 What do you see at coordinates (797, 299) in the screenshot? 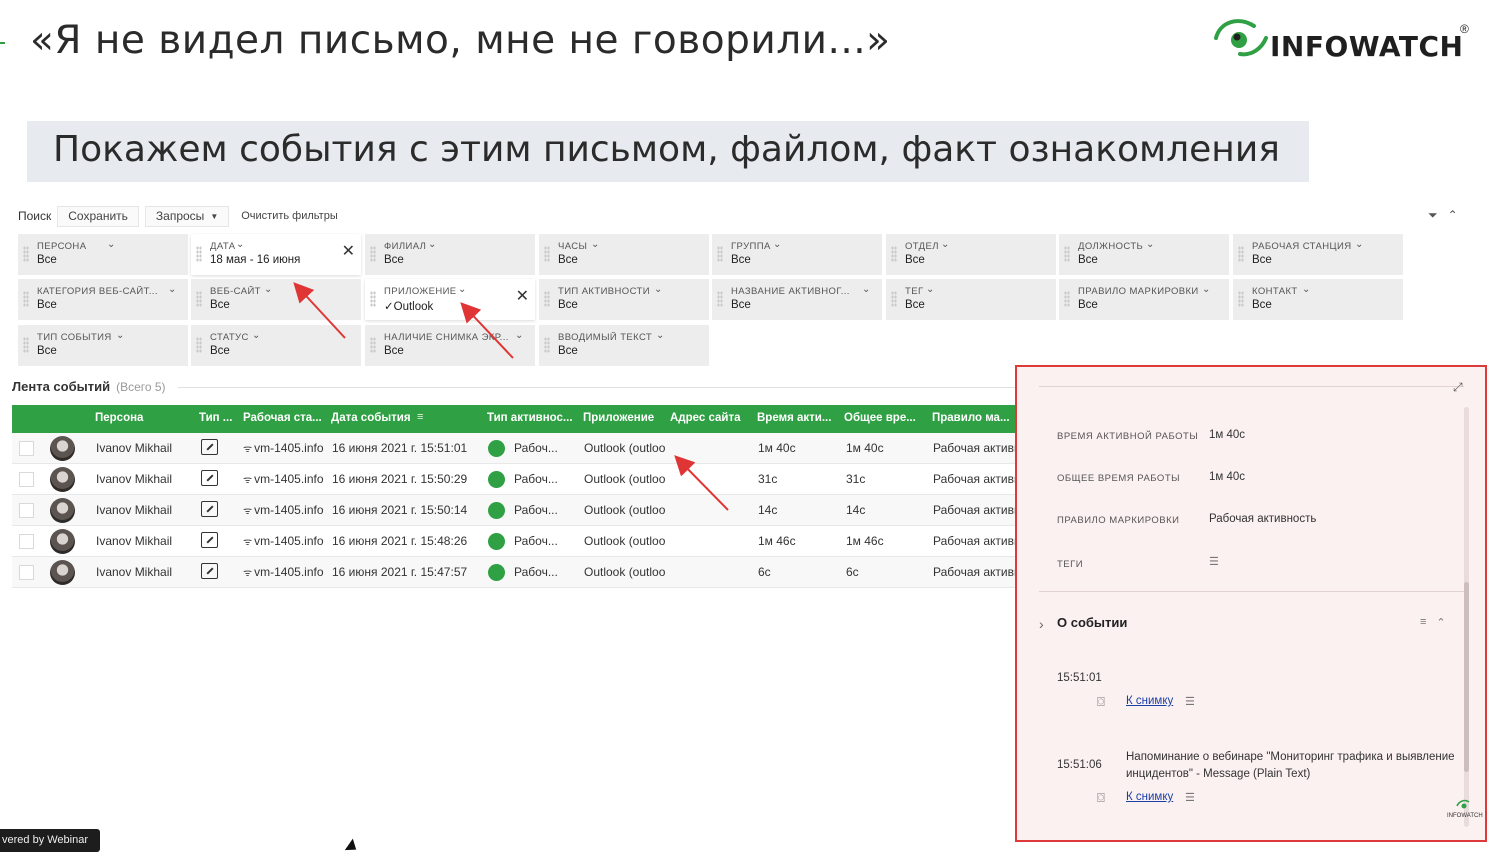
I see `filter-active-name: НАЗВАНИЕ АКТИВНОГ... ⌄ Все` at bounding box center [797, 299].